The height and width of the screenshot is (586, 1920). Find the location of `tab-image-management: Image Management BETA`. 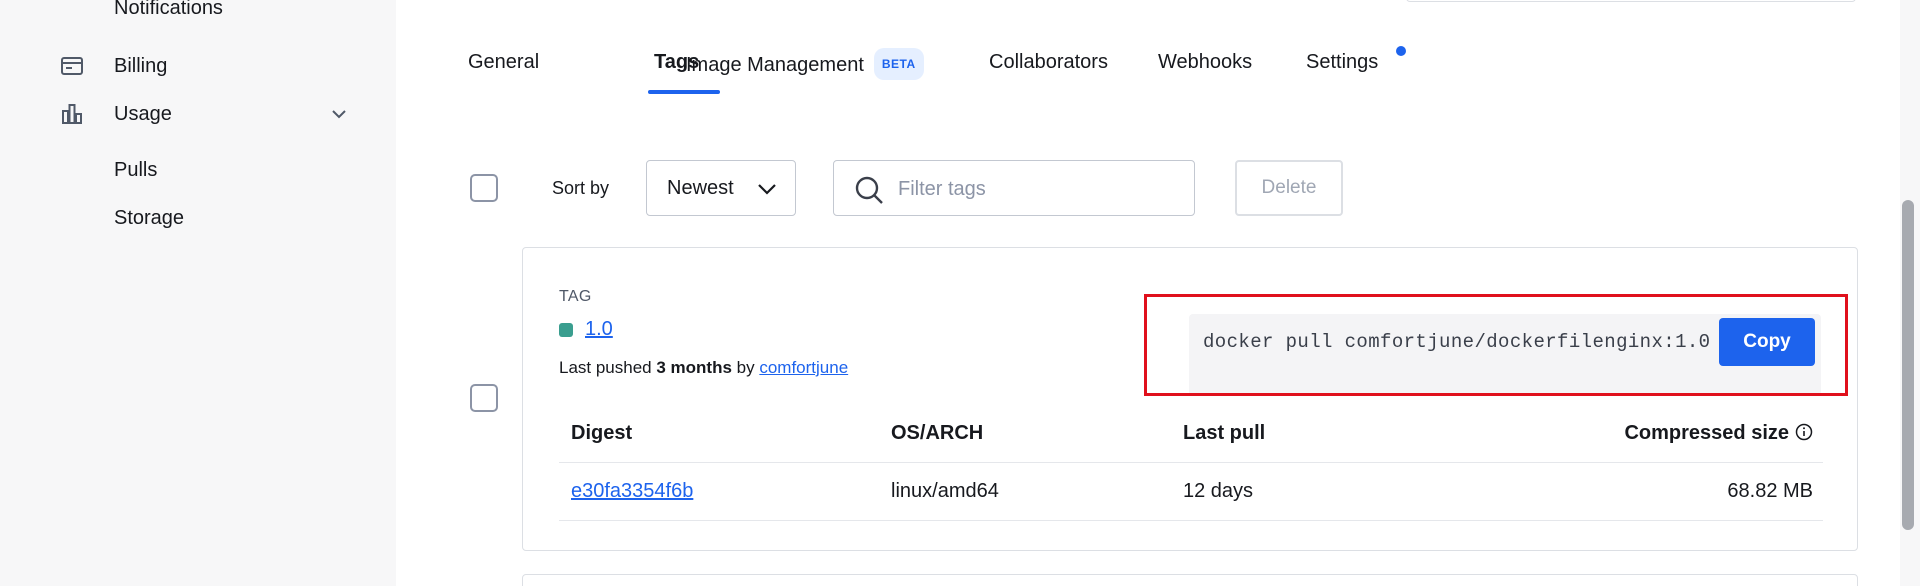

tab-image-management: Image Management BETA is located at coordinates (805, 64).